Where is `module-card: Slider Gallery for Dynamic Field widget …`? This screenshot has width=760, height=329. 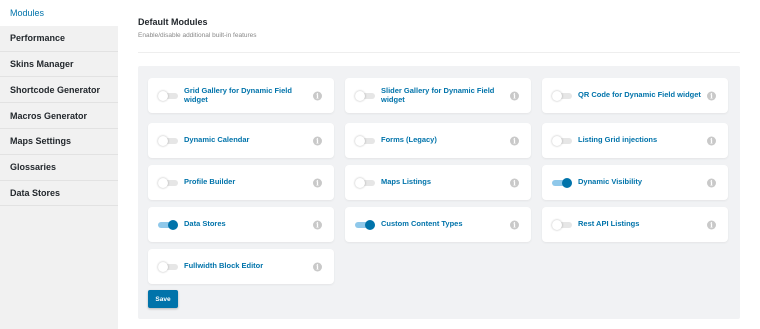
module-card: Slider Gallery for Dynamic Field widget … is located at coordinates (438, 95).